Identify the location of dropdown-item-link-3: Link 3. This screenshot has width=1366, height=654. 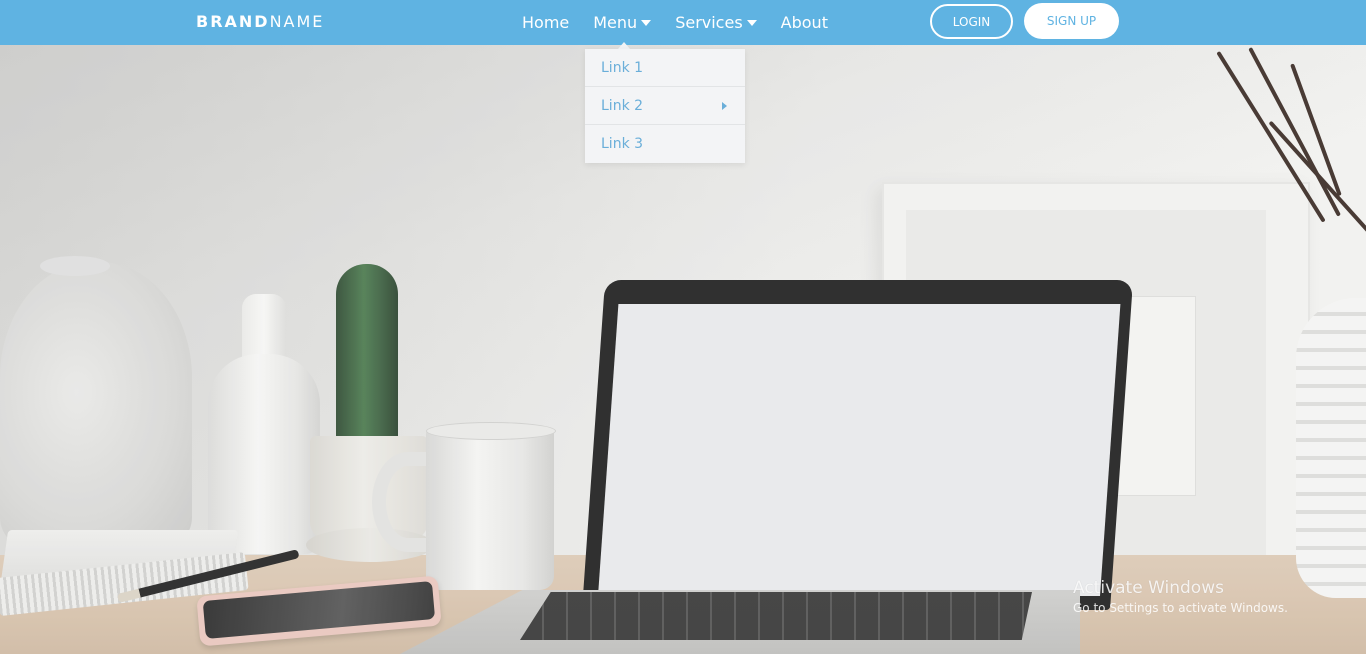
(665, 144).